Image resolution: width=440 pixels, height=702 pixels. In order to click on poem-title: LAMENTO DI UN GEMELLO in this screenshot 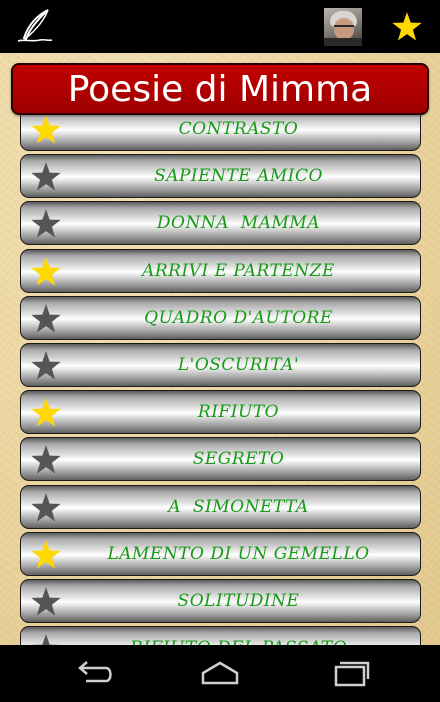, I will do `click(238, 553)`.